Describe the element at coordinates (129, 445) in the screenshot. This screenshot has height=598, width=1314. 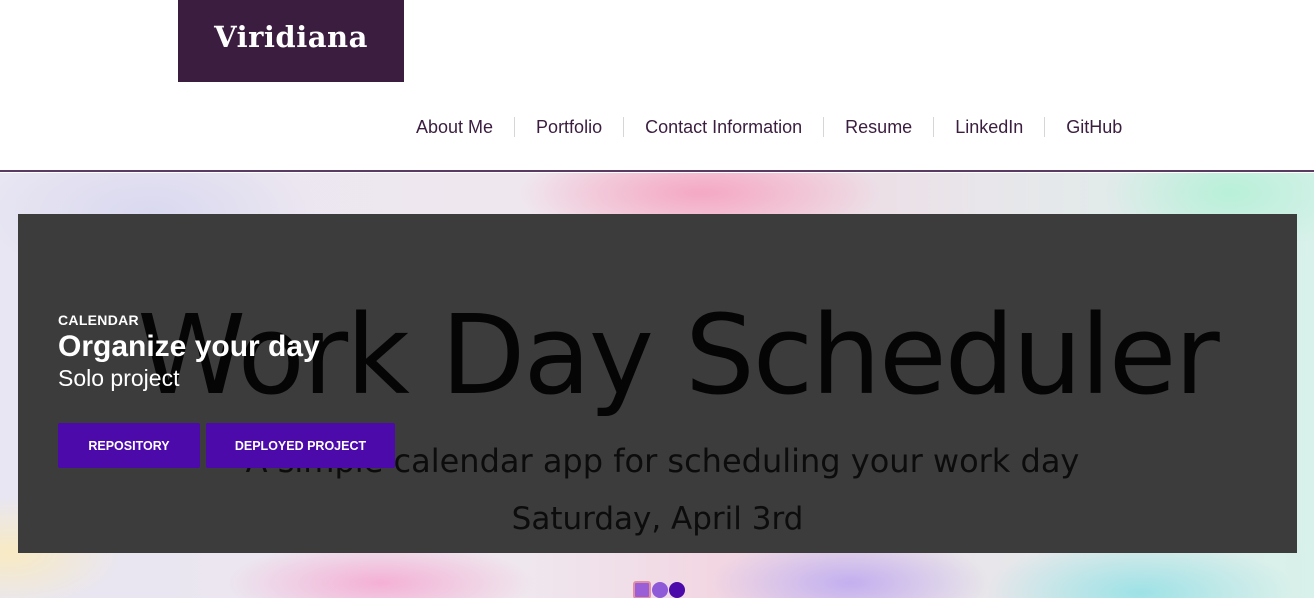
I see `repository-button: REPOSITORY` at that location.